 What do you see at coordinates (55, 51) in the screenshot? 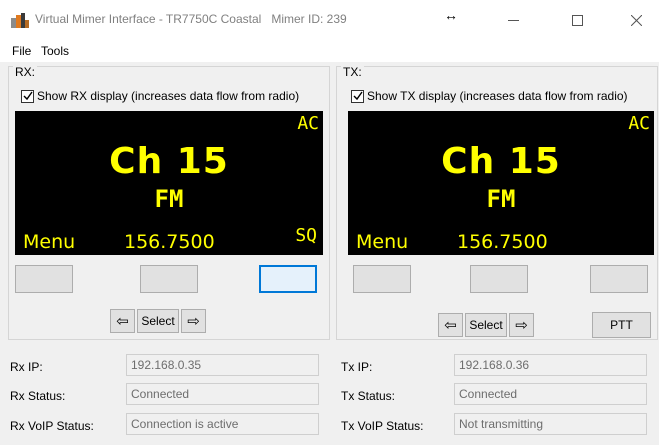
I see `menu-tools: Tools` at bounding box center [55, 51].